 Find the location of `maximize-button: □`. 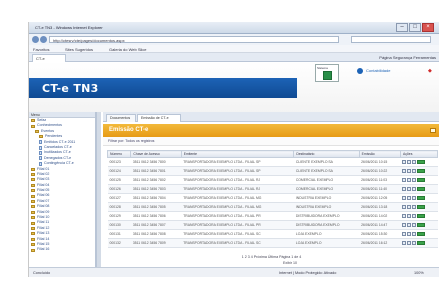

maximize-button: □ is located at coordinates (415, 27).